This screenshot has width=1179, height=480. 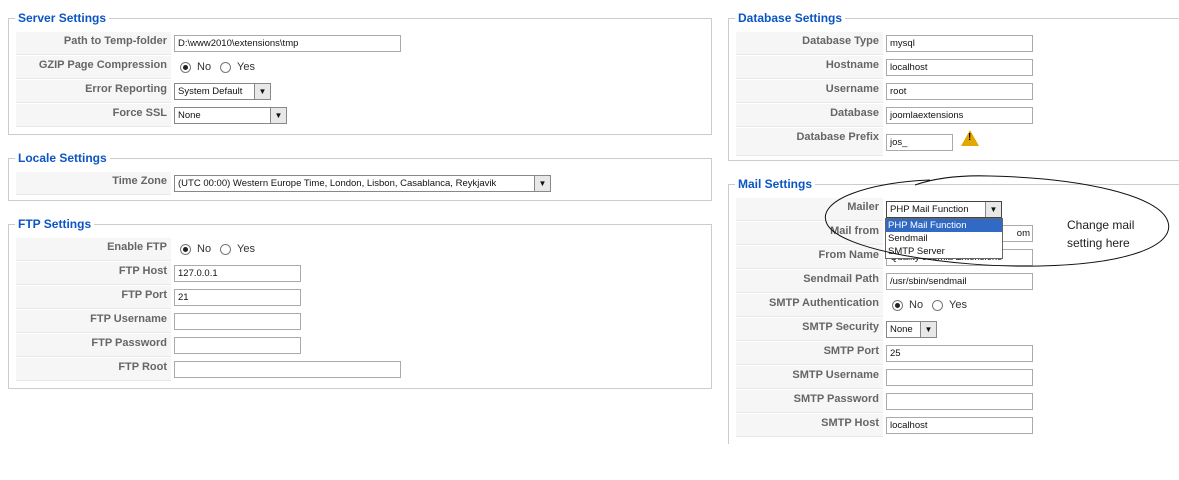 What do you see at coordinates (959, 377) in the screenshot?
I see `smtp-username-input` at bounding box center [959, 377].